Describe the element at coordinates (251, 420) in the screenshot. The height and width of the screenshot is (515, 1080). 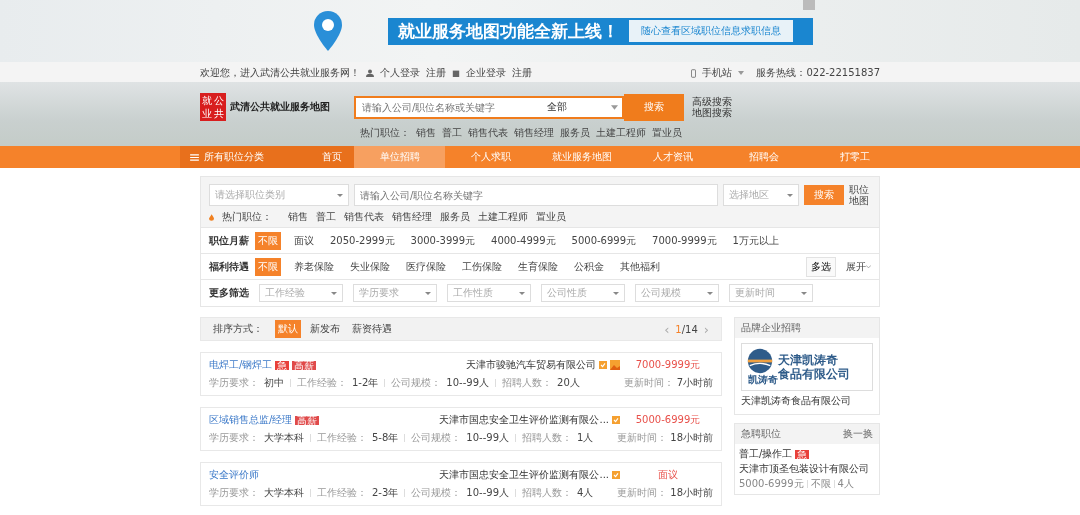
I see `job-title-link: 区域销售总监/经理` at that location.